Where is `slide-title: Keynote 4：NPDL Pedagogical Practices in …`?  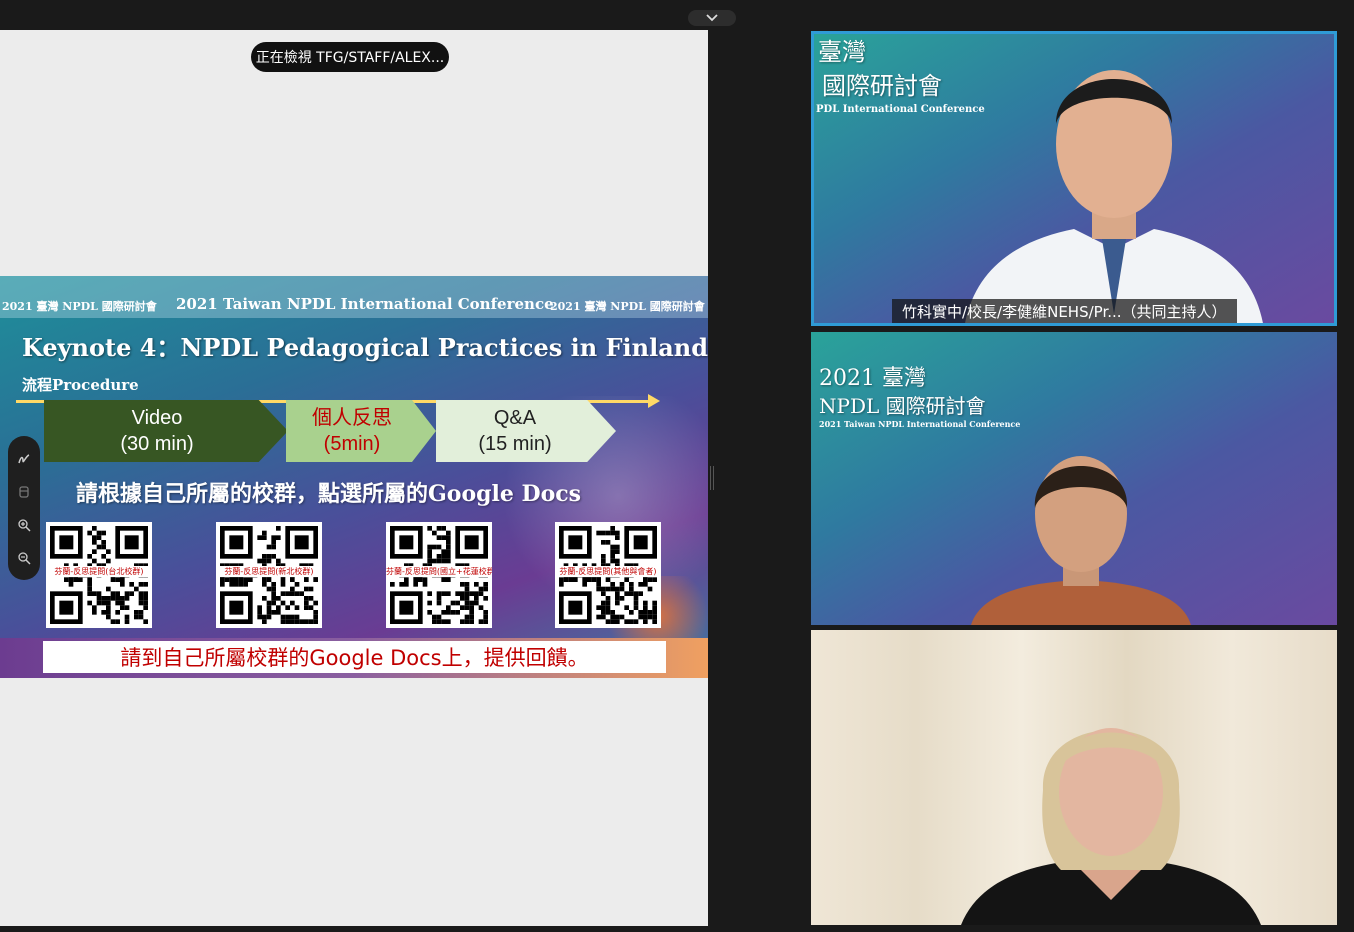 slide-title: Keynote 4：NPDL Pedagogical Practices in … is located at coordinates (365, 347).